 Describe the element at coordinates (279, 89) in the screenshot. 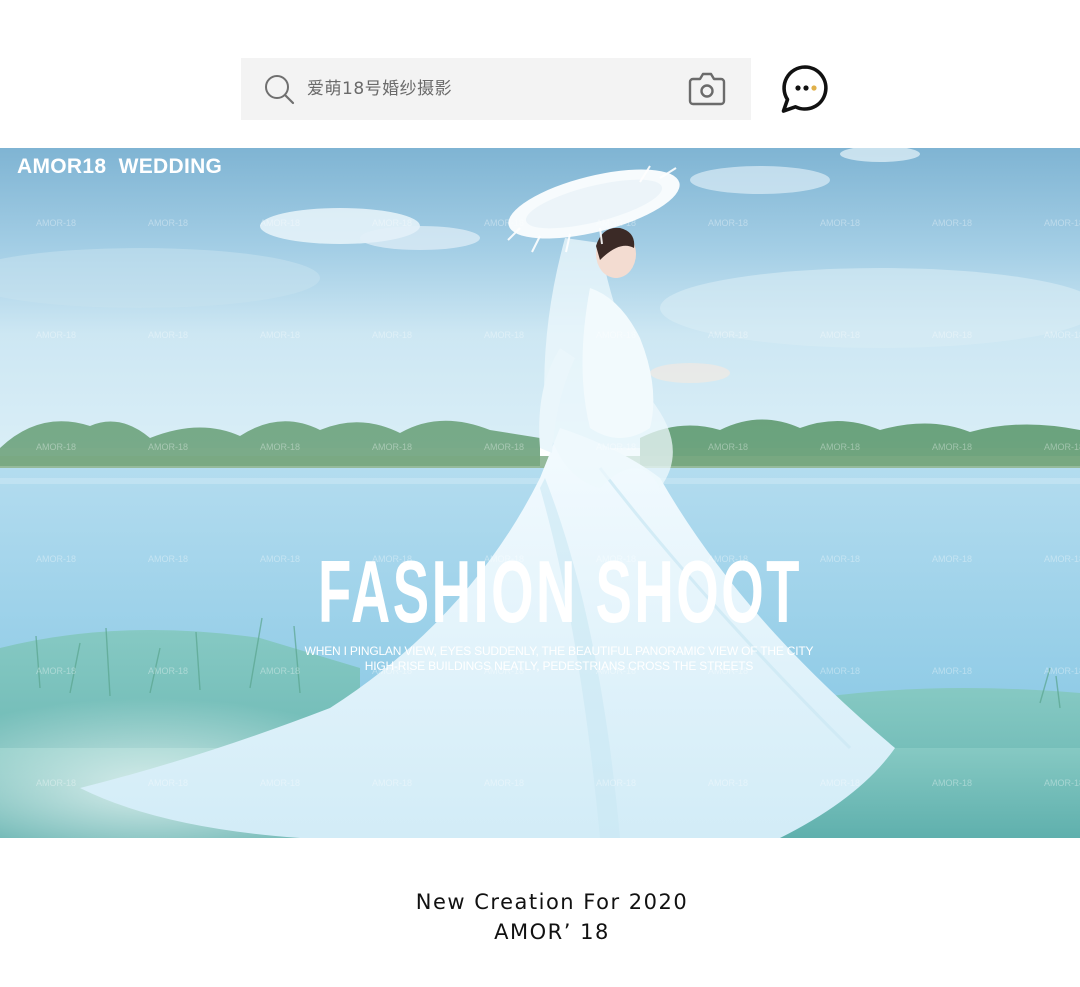

I see `search-icon` at that location.